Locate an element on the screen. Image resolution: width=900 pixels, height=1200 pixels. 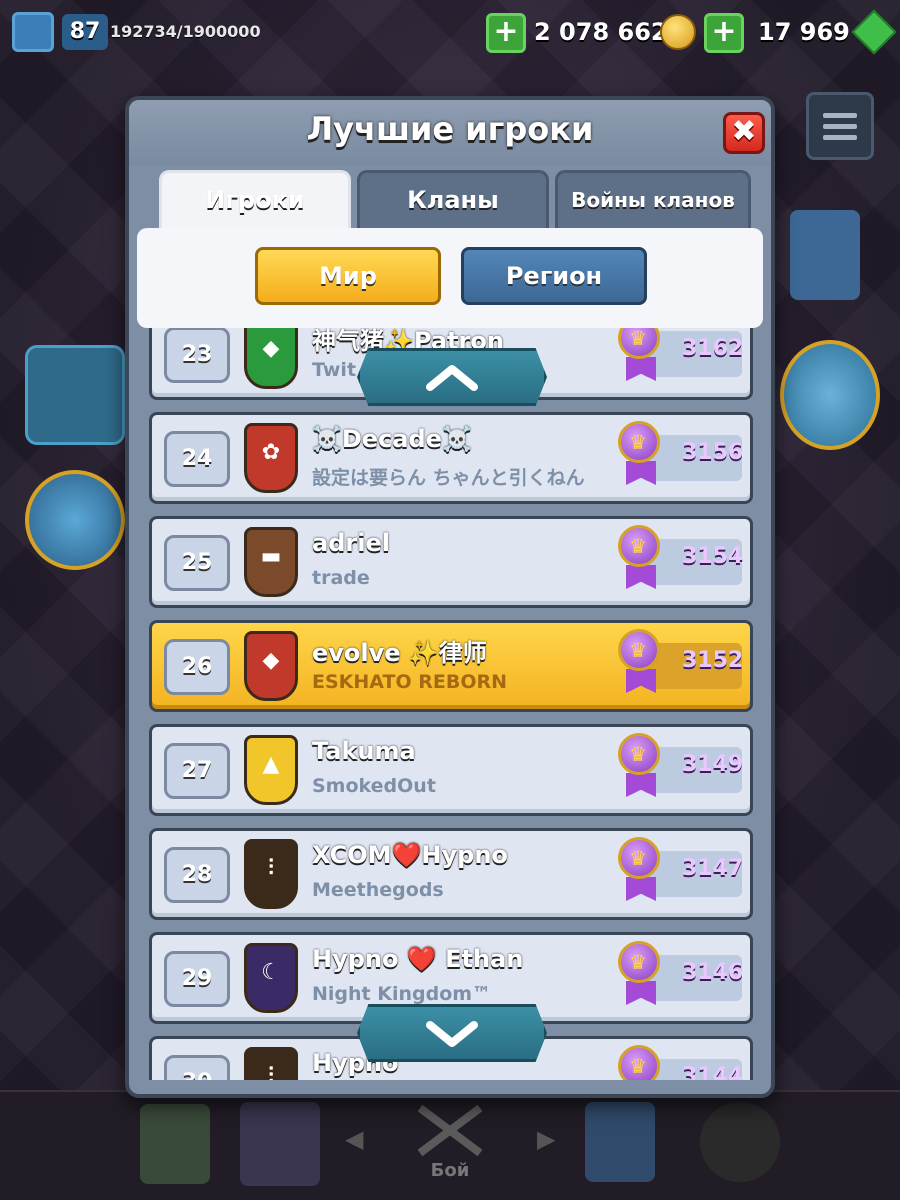
player-row: 27 ▲ Takuma SmokedOut ♛ 3149 is located at coordinates (451, 770).